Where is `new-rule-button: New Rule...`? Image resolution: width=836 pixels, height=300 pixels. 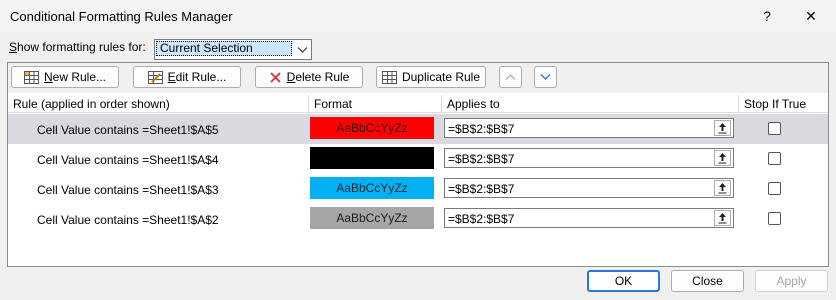 new-rule-button: New Rule... is located at coordinates (65, 77).